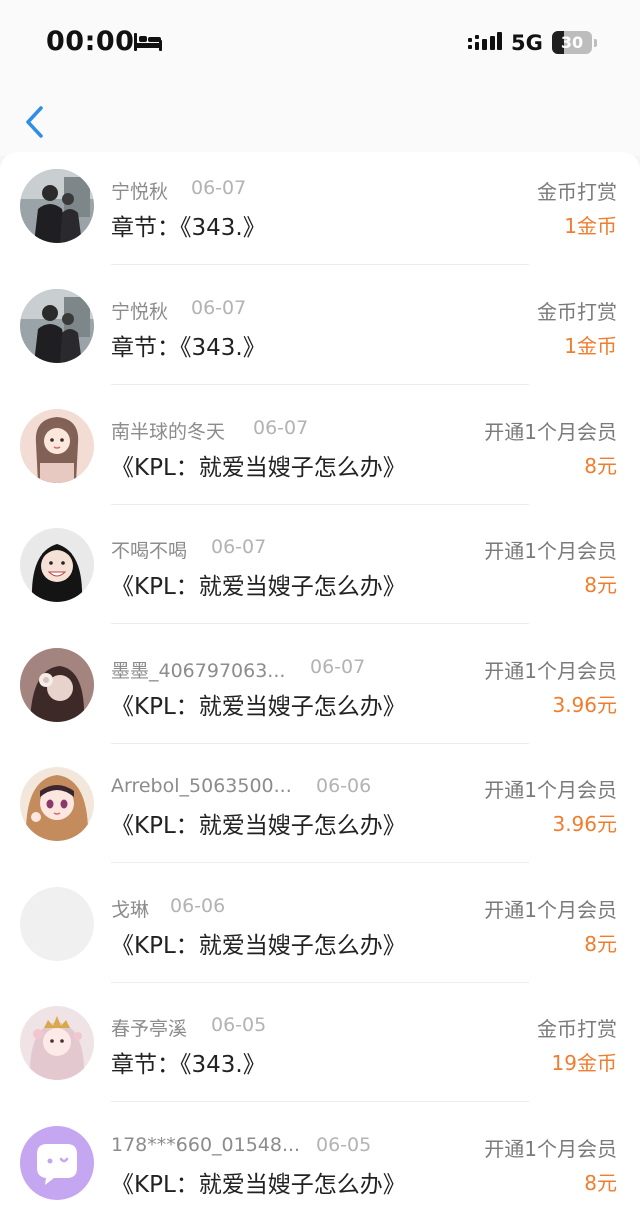  I want to click on user-name: 南半球的冬天, so click(168, 432).